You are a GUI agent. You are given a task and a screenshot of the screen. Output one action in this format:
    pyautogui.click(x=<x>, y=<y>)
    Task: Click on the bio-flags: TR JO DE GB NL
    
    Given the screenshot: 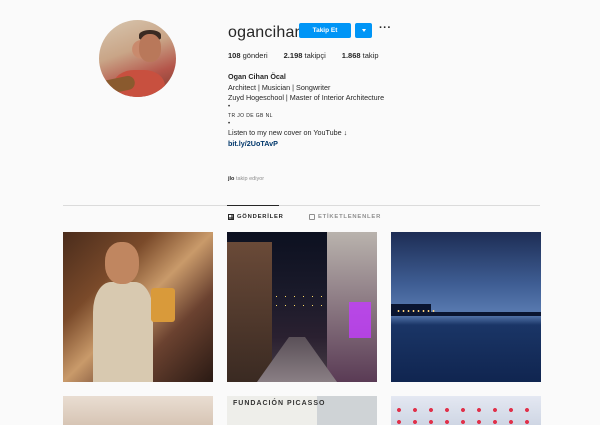 What is the action you would take?
    pyautogui.click(x=250, y=115)
    